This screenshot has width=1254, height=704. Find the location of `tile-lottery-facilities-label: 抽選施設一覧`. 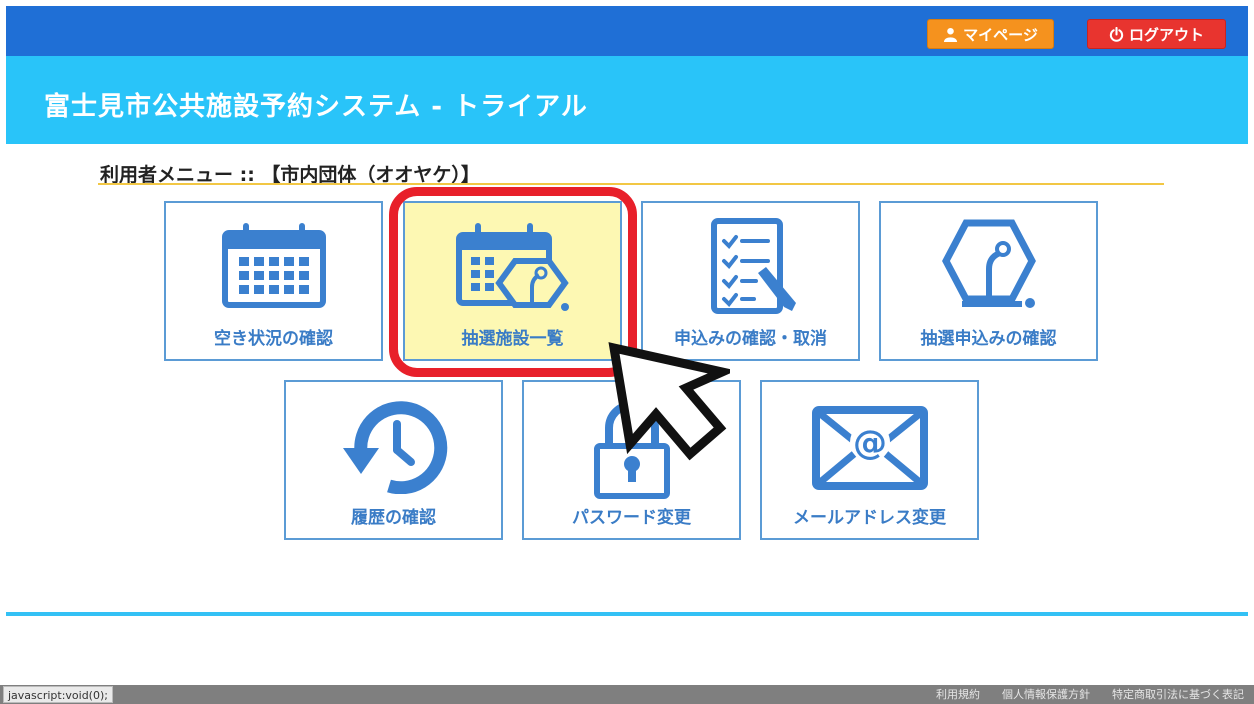

tile-lottery-facilities-label: 抽選施設一覧 is located at coordinates (512, 339).